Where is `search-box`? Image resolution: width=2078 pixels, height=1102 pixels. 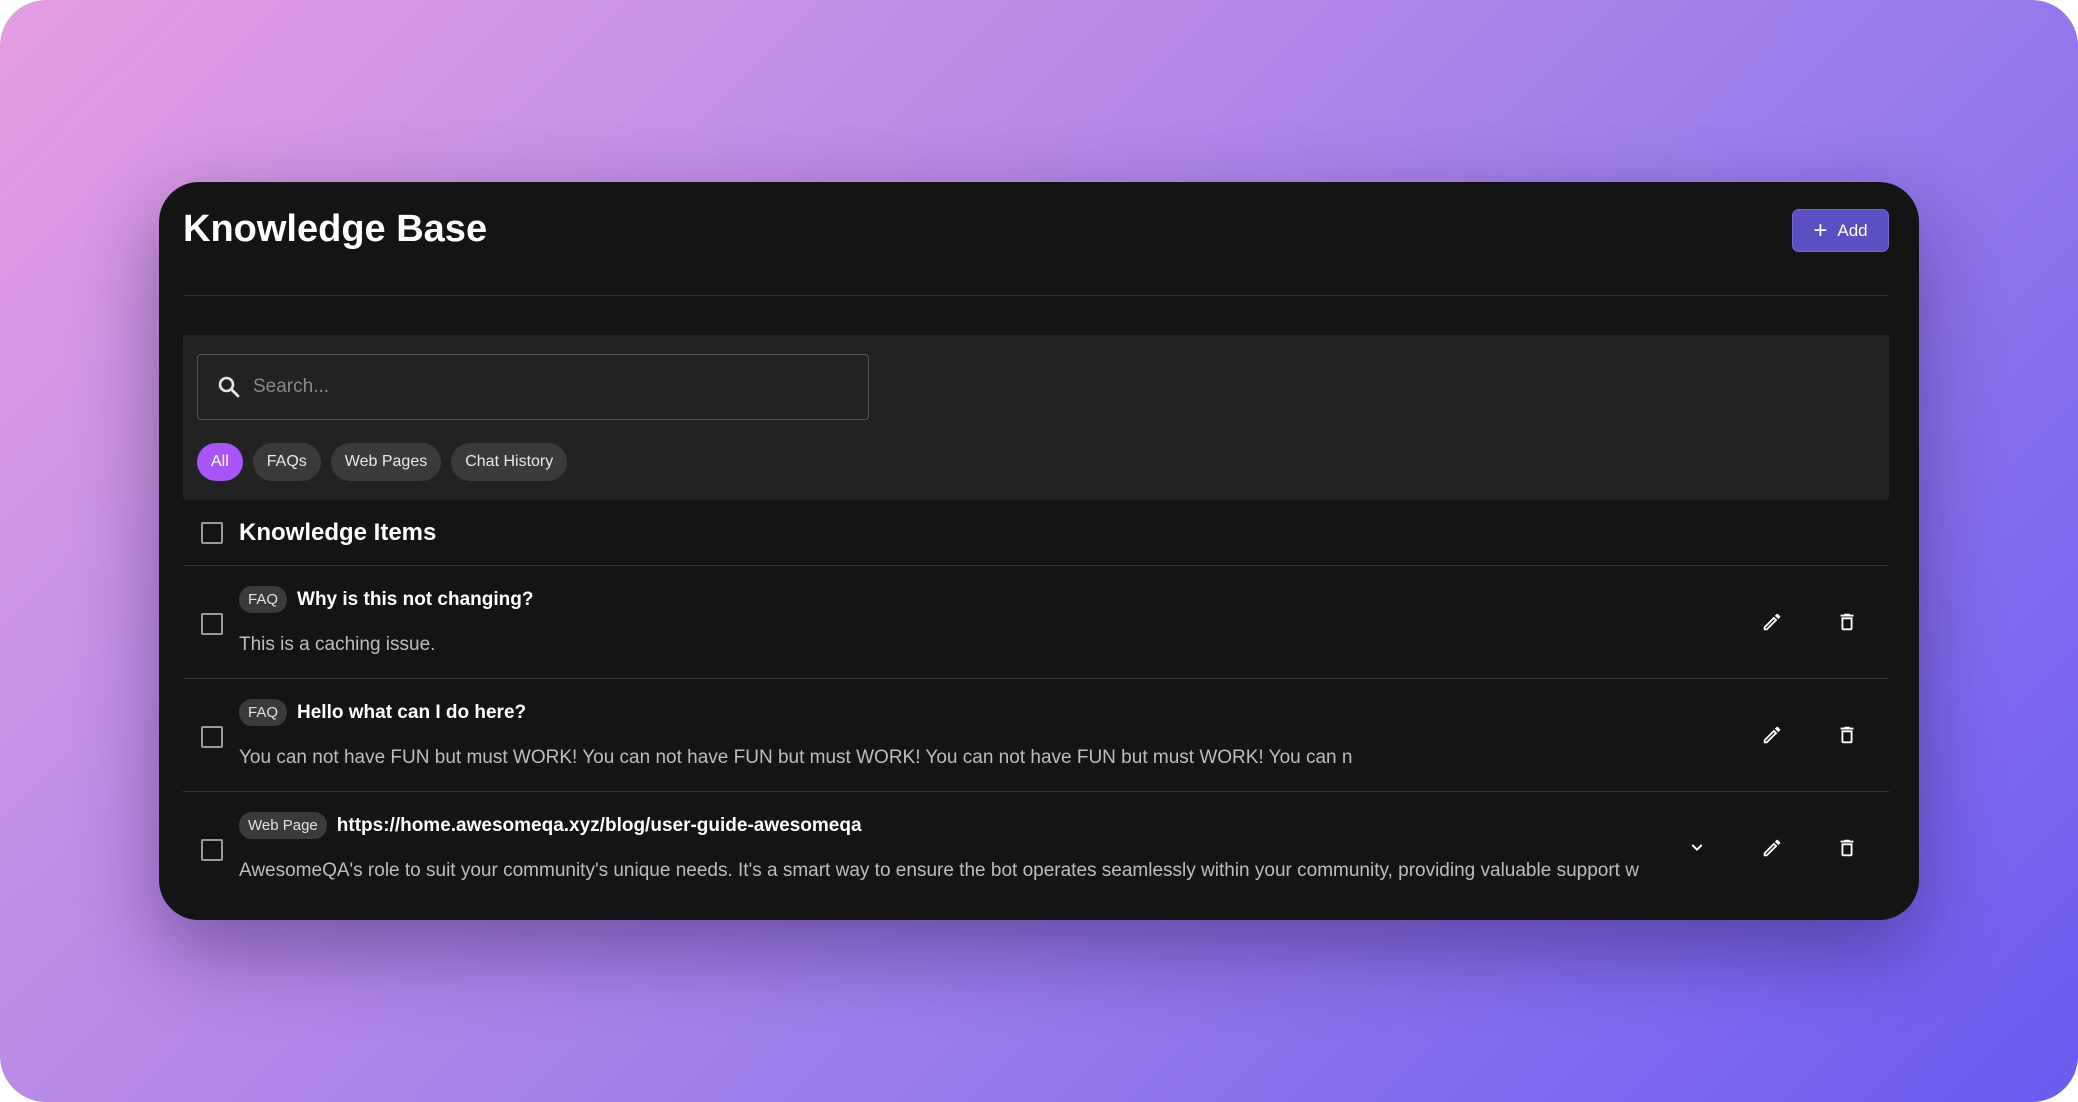
search-box is located at coordinates (533, 387).